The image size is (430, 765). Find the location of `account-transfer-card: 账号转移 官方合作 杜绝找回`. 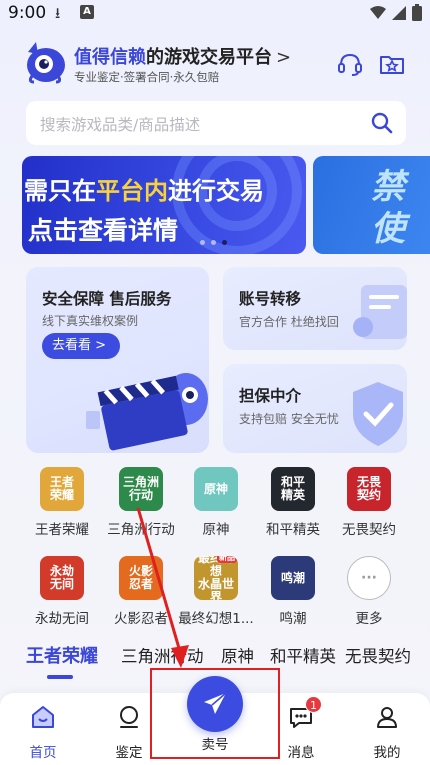

account-transfer-card: 账号转移 官方合作 杜绝找回 is located at coordinates (315, 308).